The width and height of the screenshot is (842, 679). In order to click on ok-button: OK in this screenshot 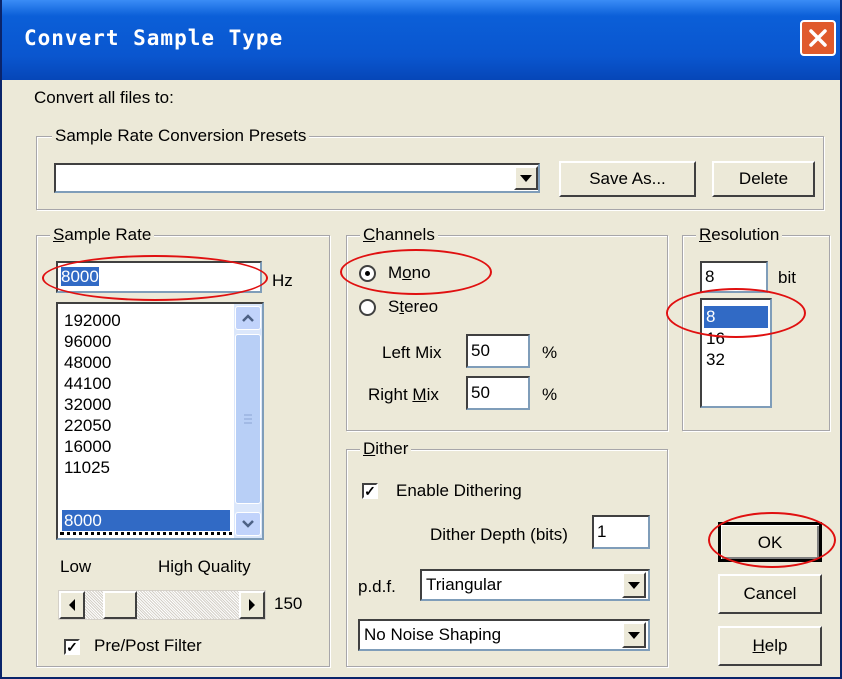, I will do `click(770, 542)`.